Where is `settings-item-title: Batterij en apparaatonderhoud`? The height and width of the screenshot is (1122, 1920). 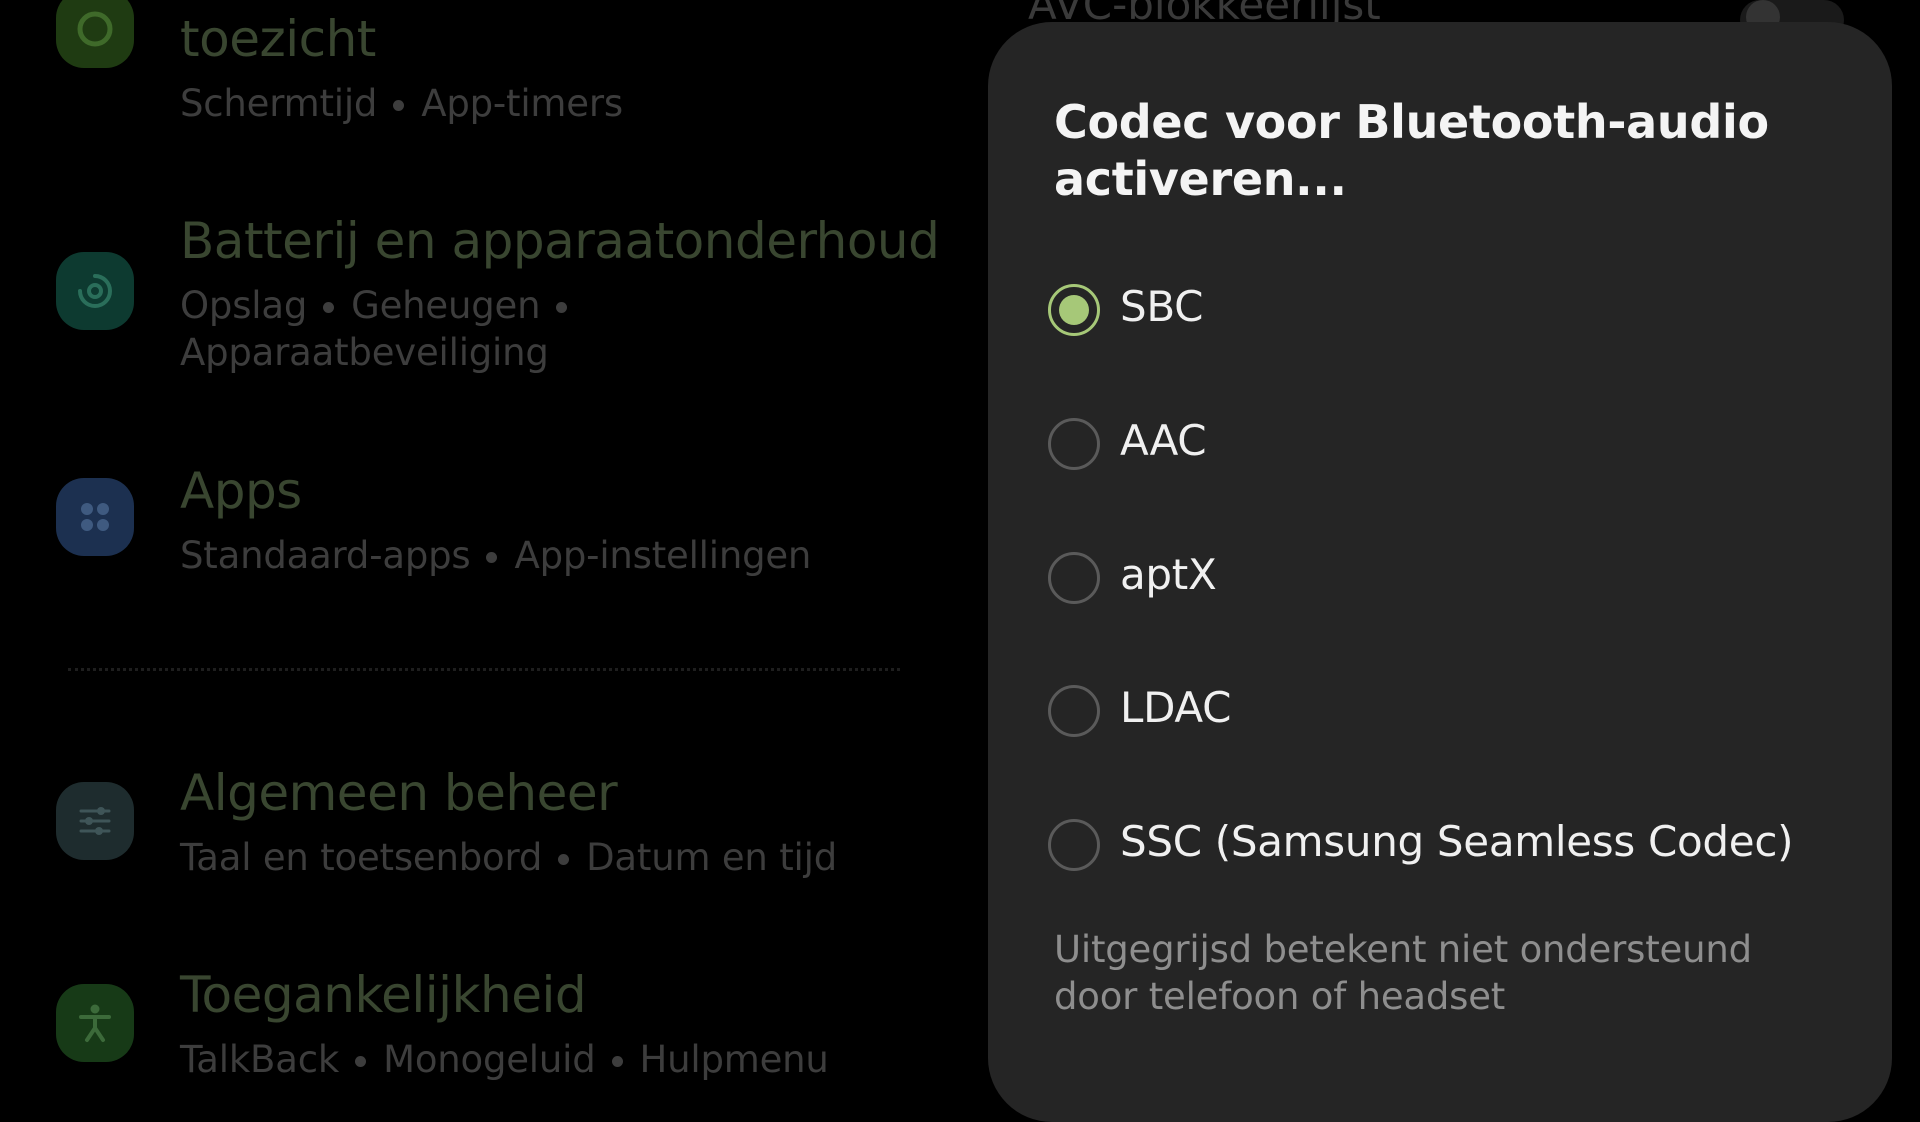
settings-item-title: Batterij en apparaatonderhoud is located at coordinates (560, 241).